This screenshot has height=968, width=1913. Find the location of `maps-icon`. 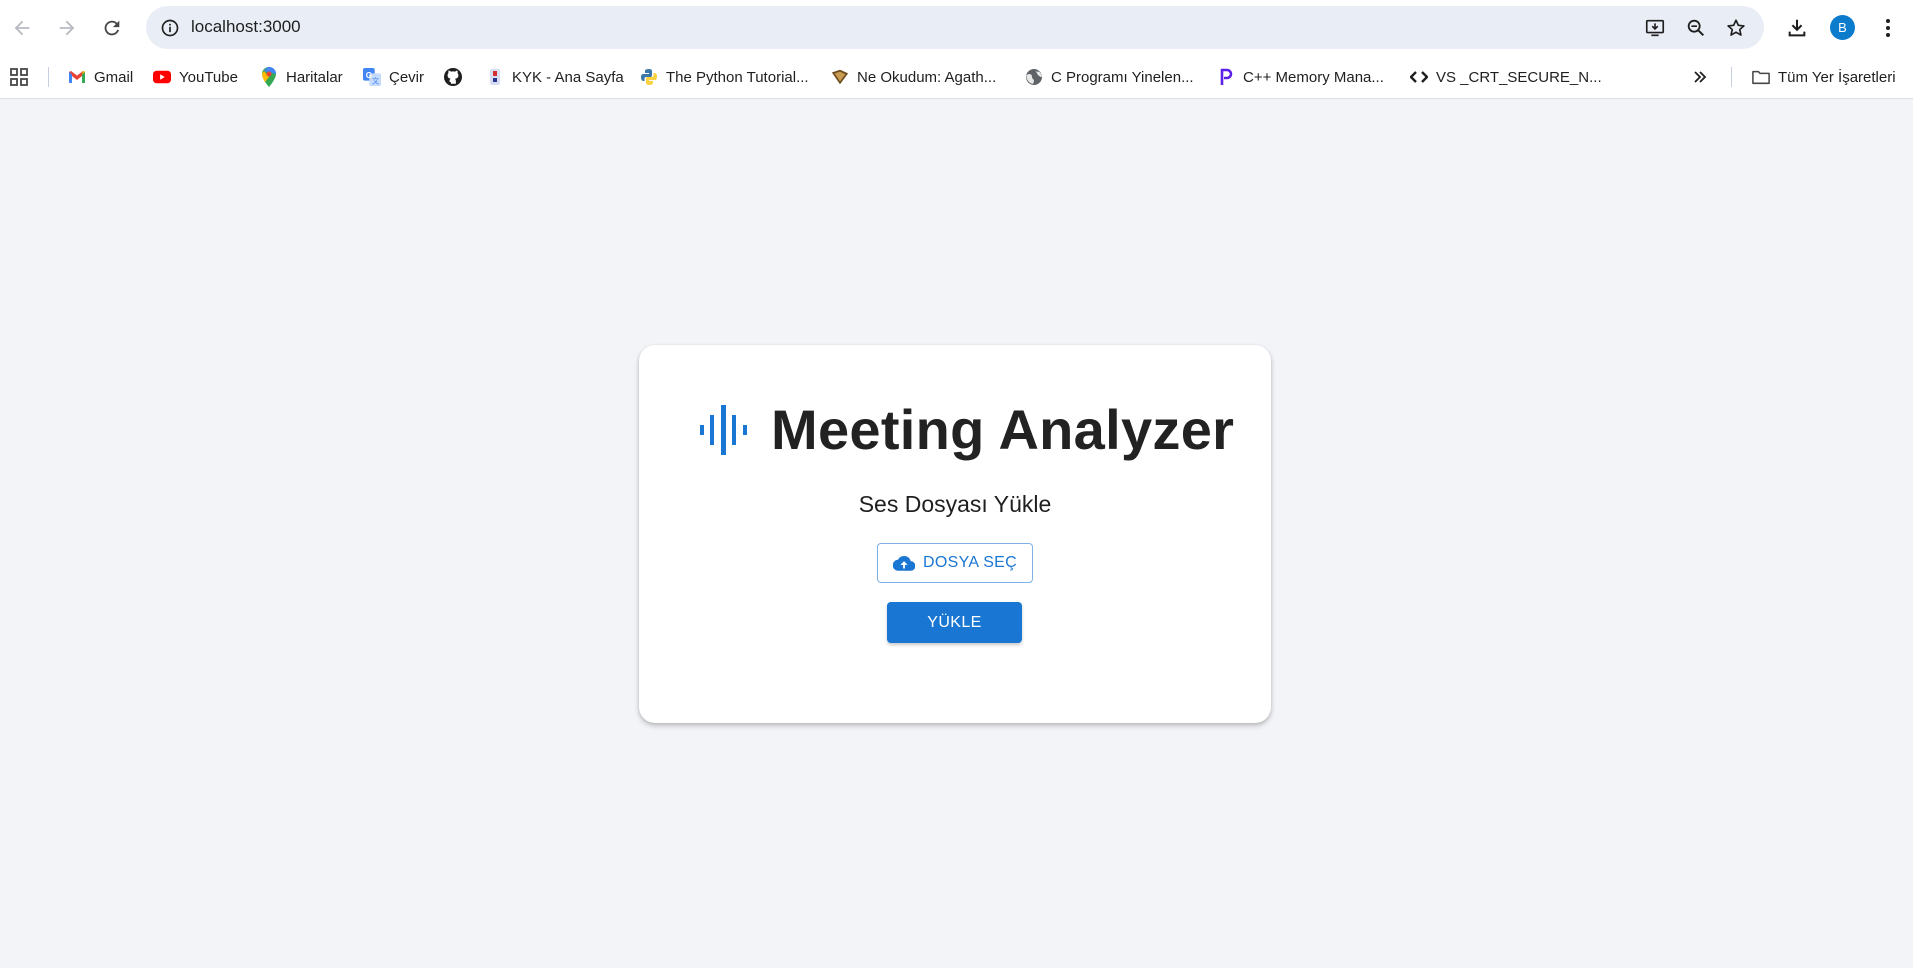

maps-icon is located at coordinates (269, 77).